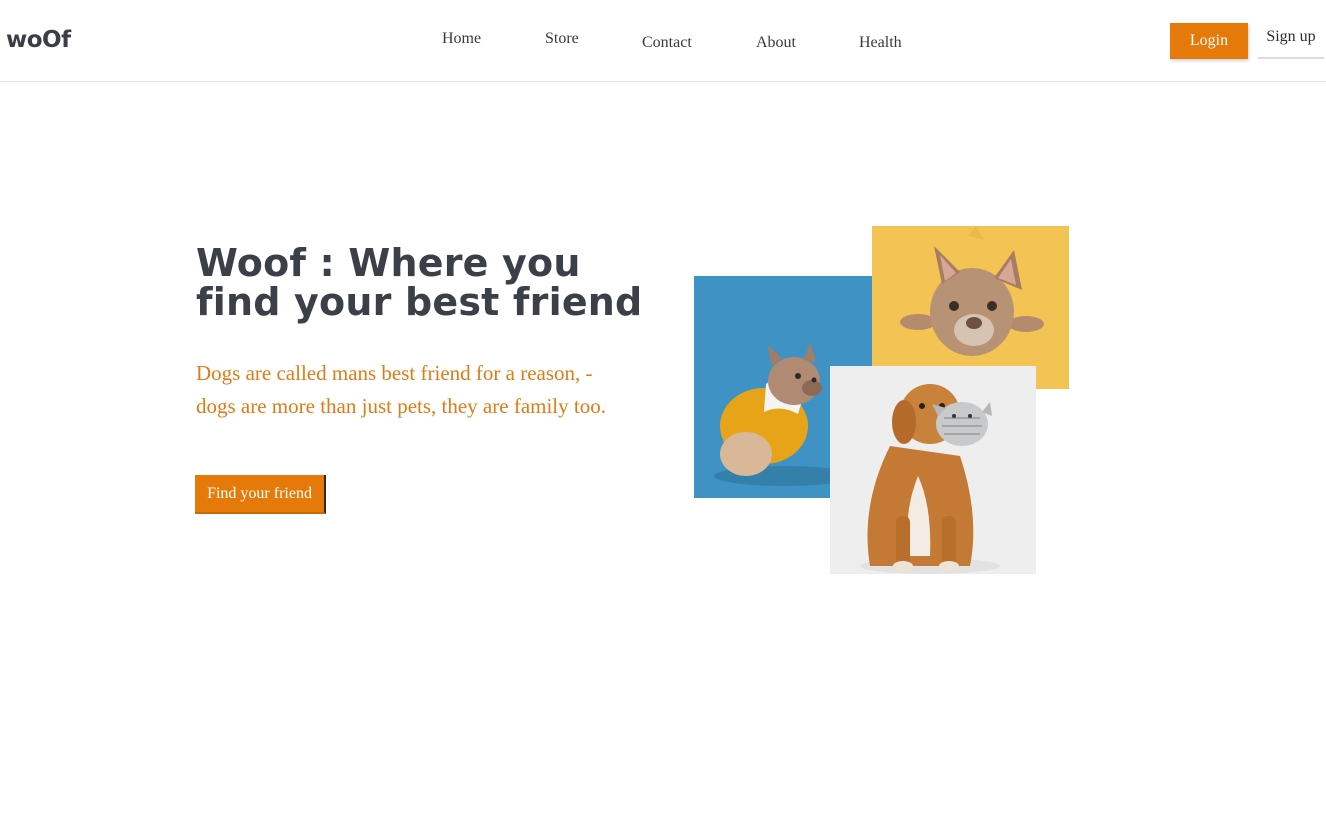 The width and height of the screenshot is (1326, 828). I want to click on login-button: Login, so click(1209, 41).